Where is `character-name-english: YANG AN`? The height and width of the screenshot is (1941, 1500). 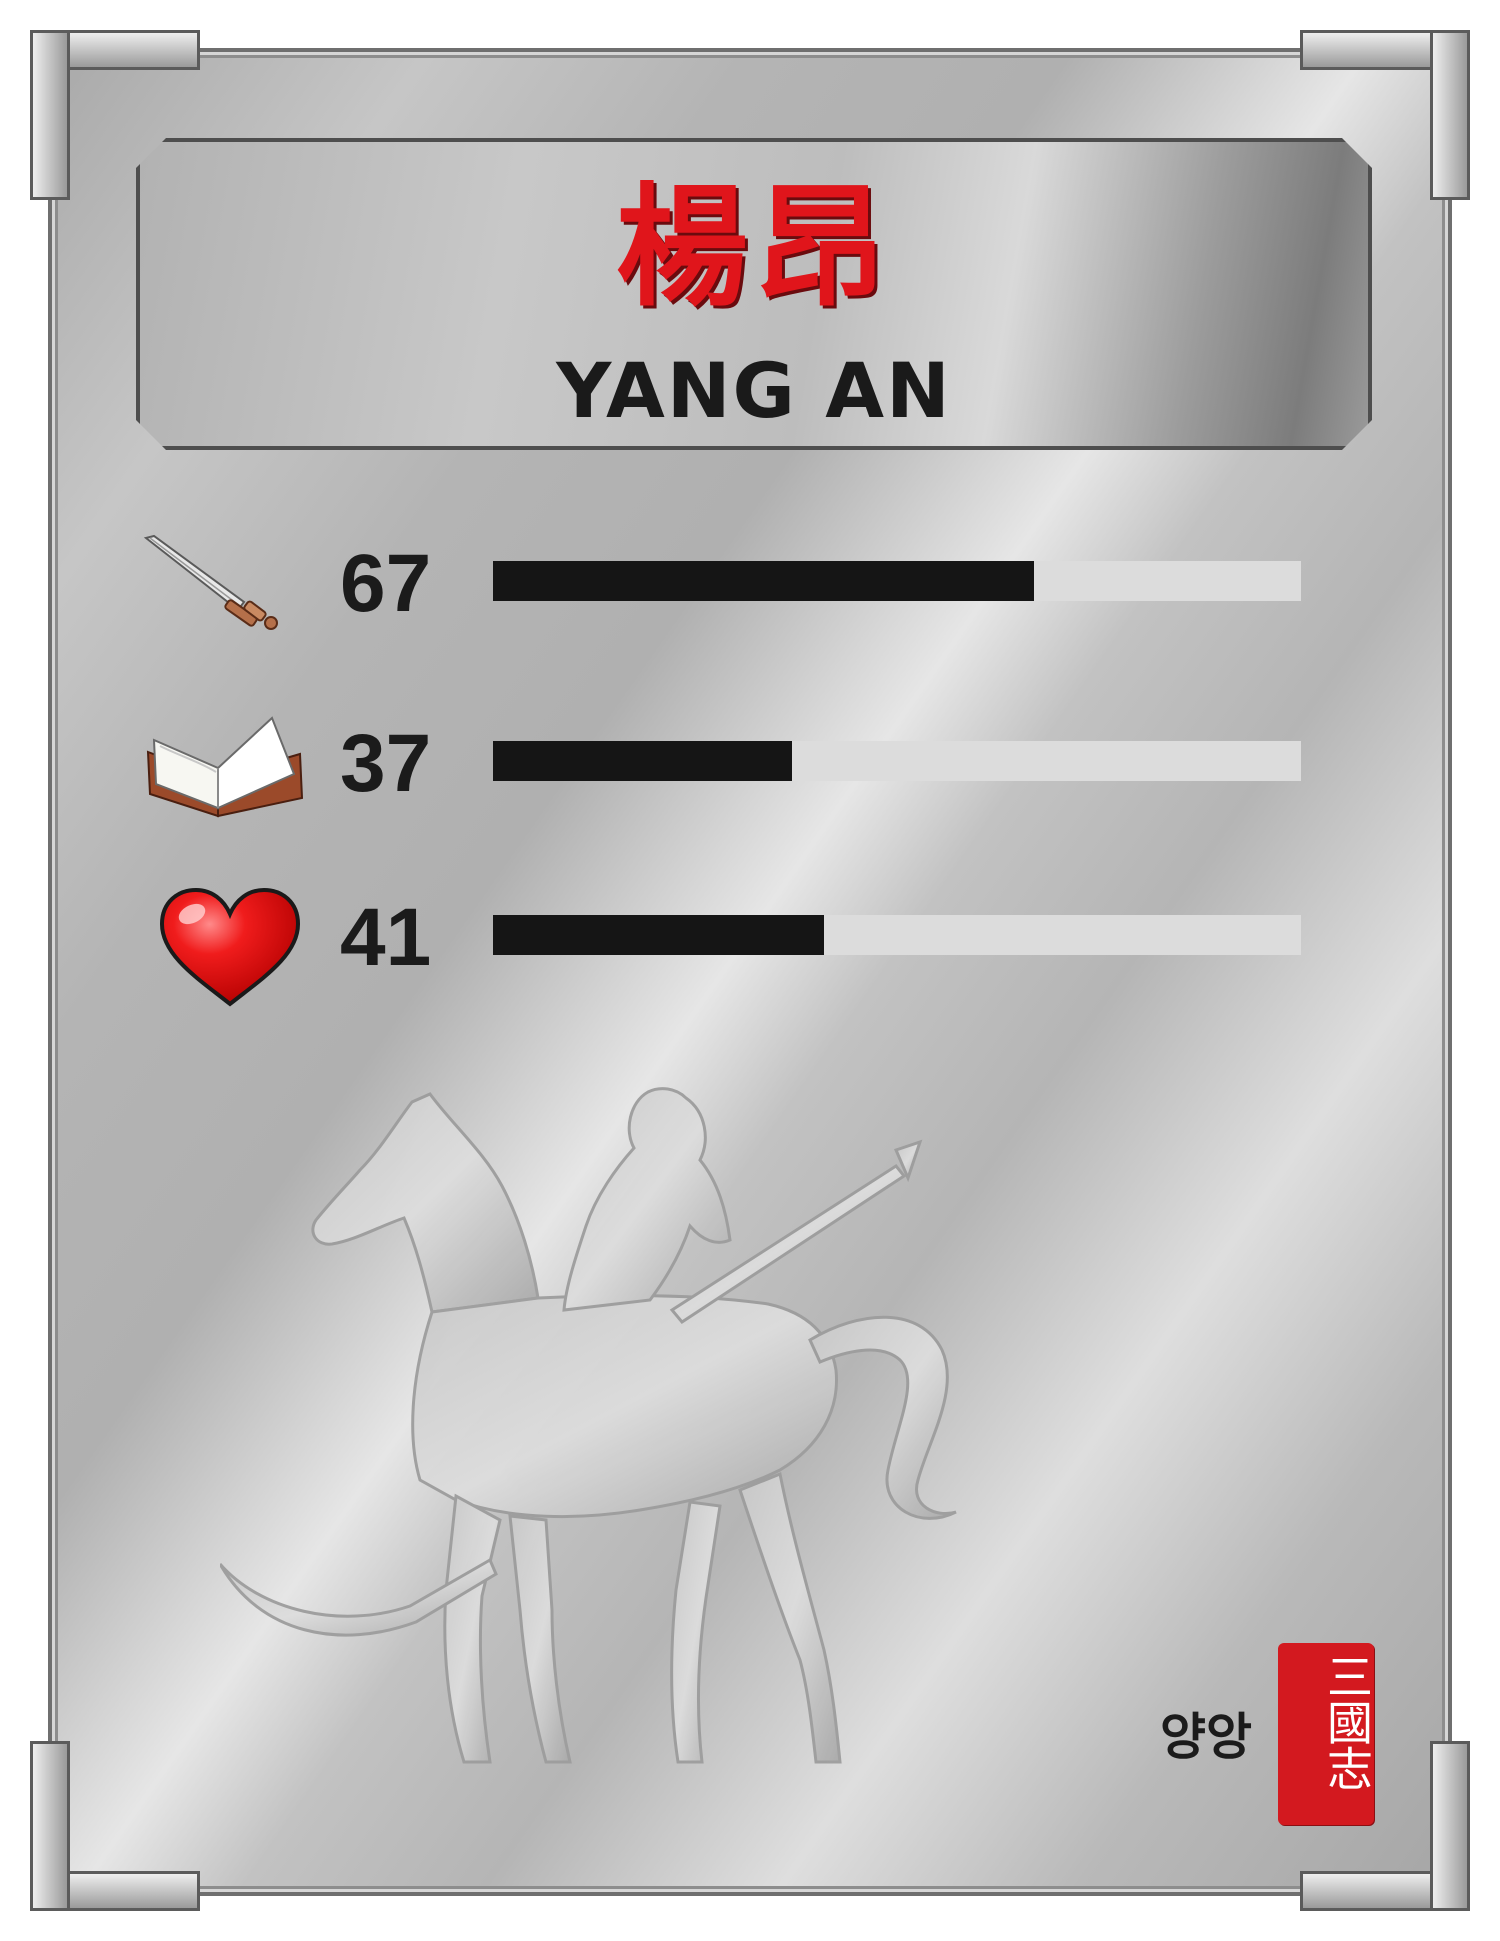 character-name-english: YANG AN is located at coordinates (754, 390).